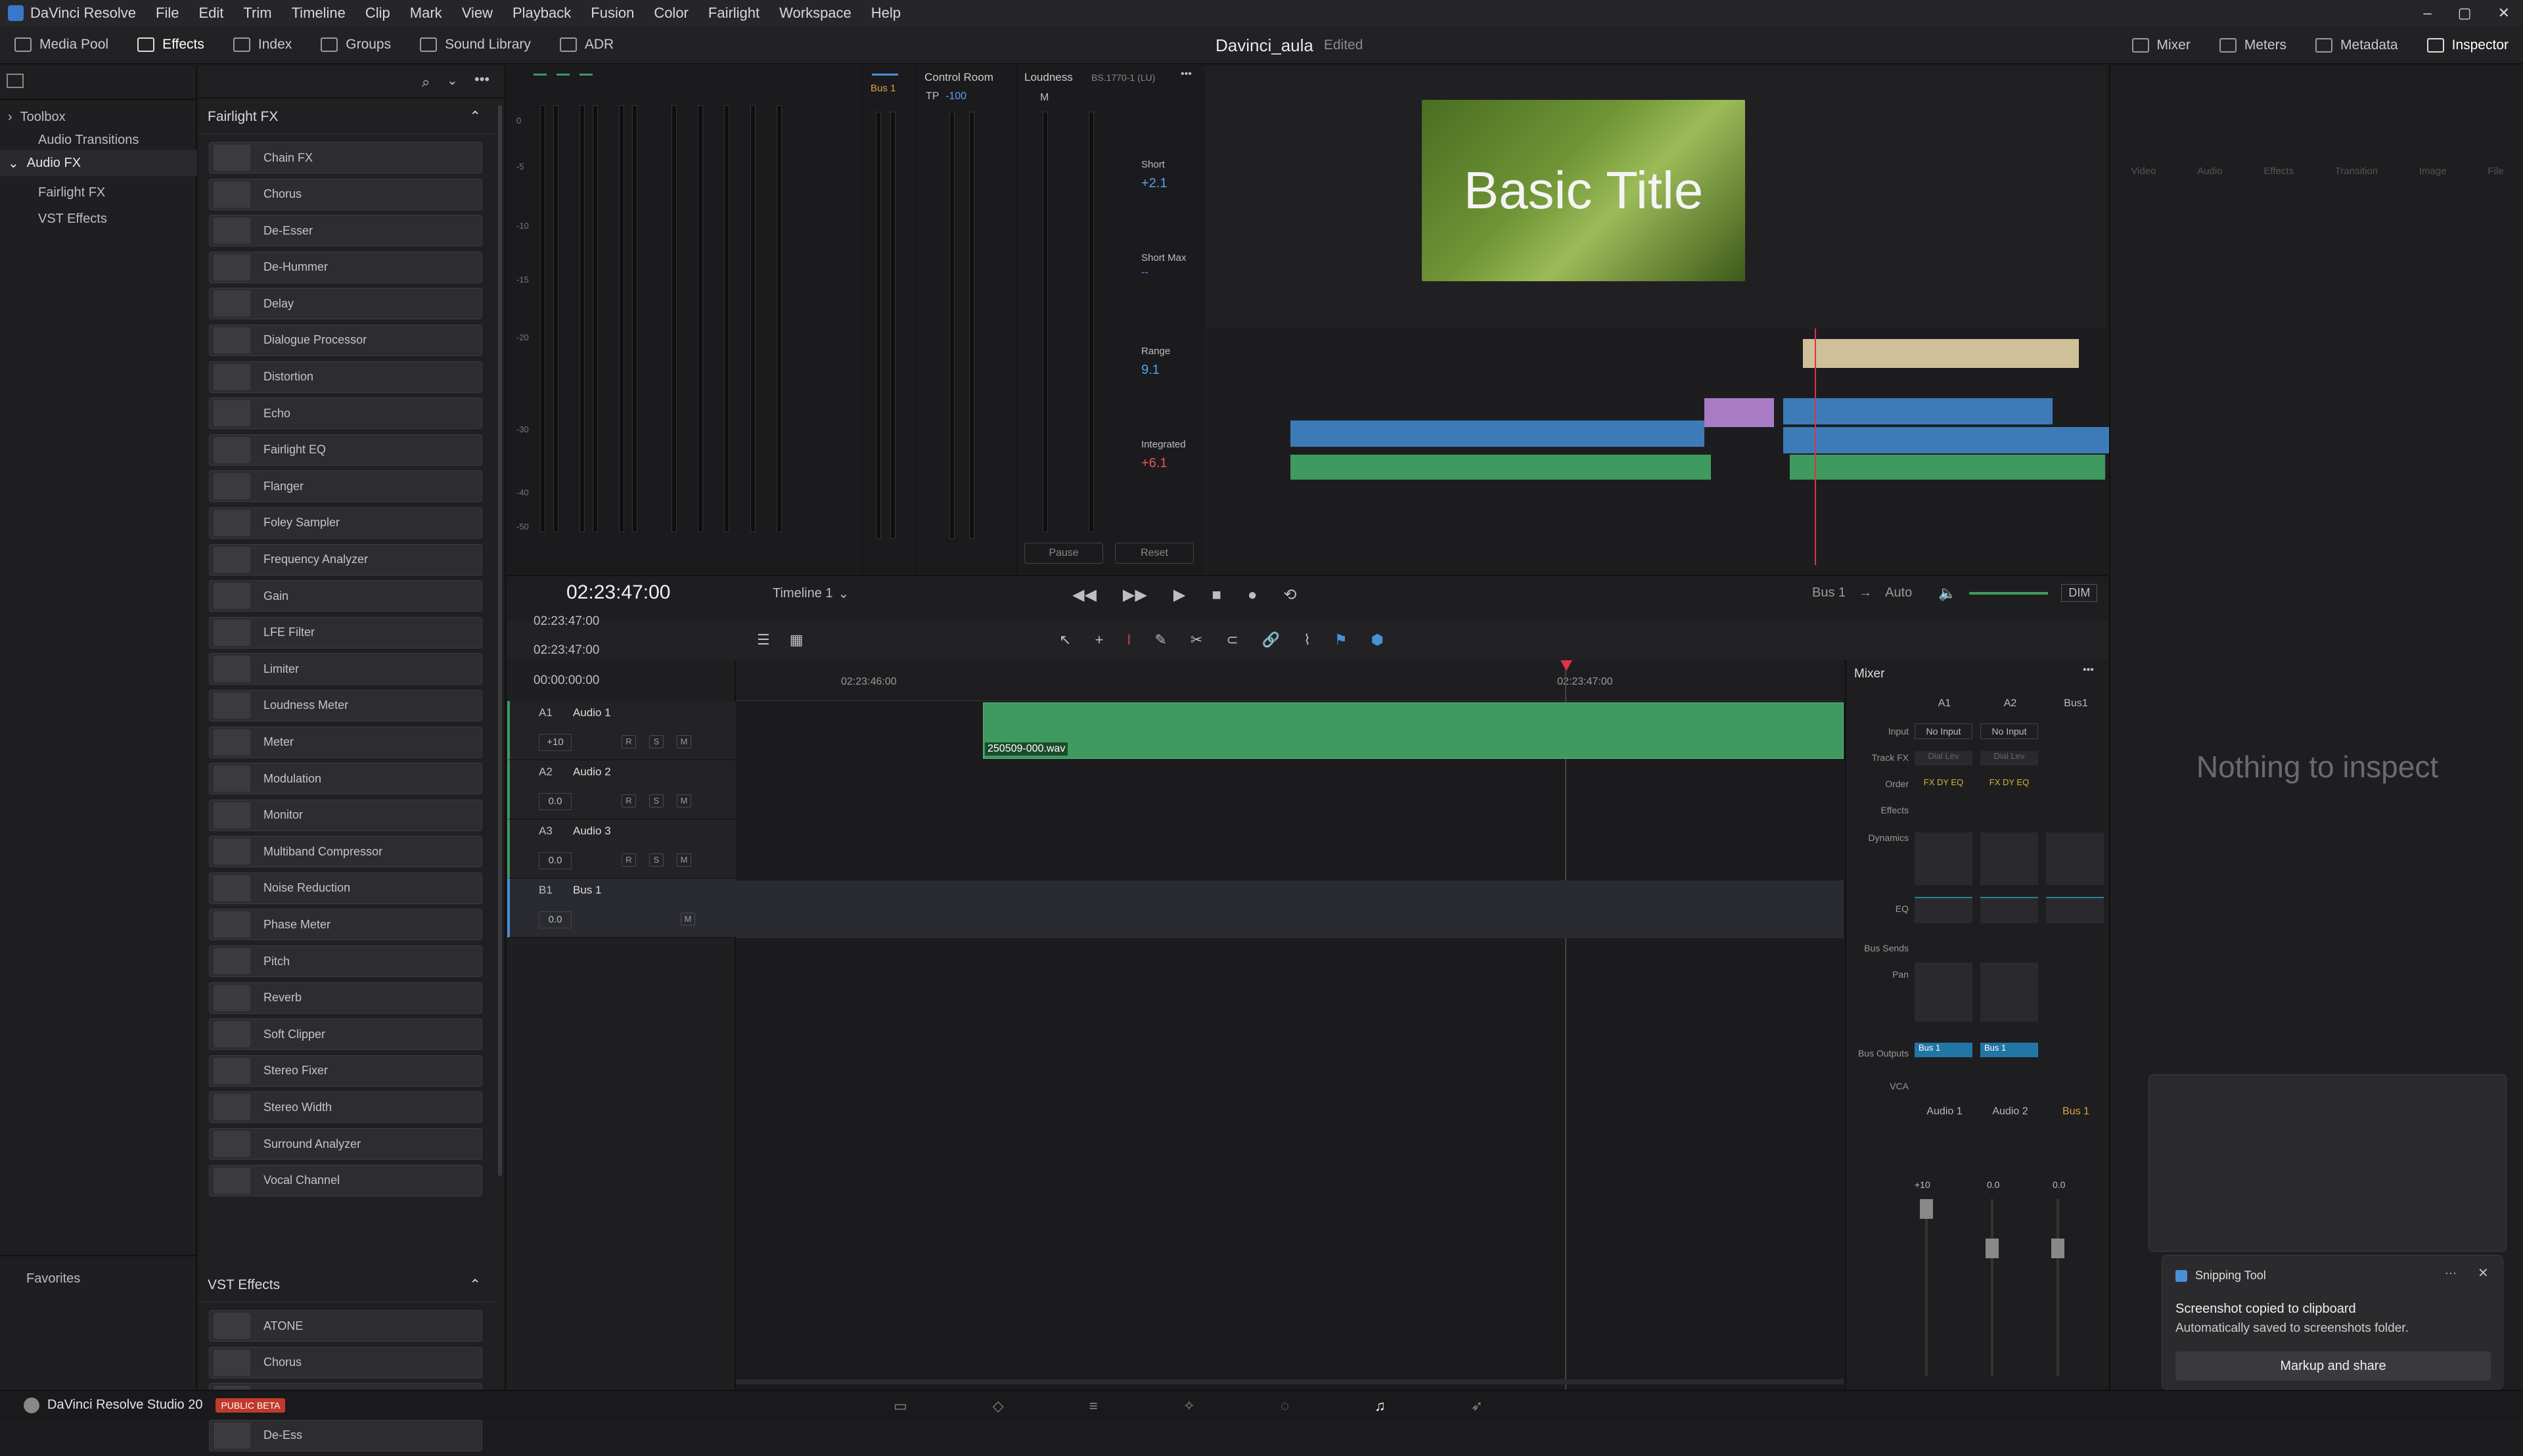 This screenshot has width=2523, height=1456. I want to click on track-list-icon: ☰, so click(763, 639).